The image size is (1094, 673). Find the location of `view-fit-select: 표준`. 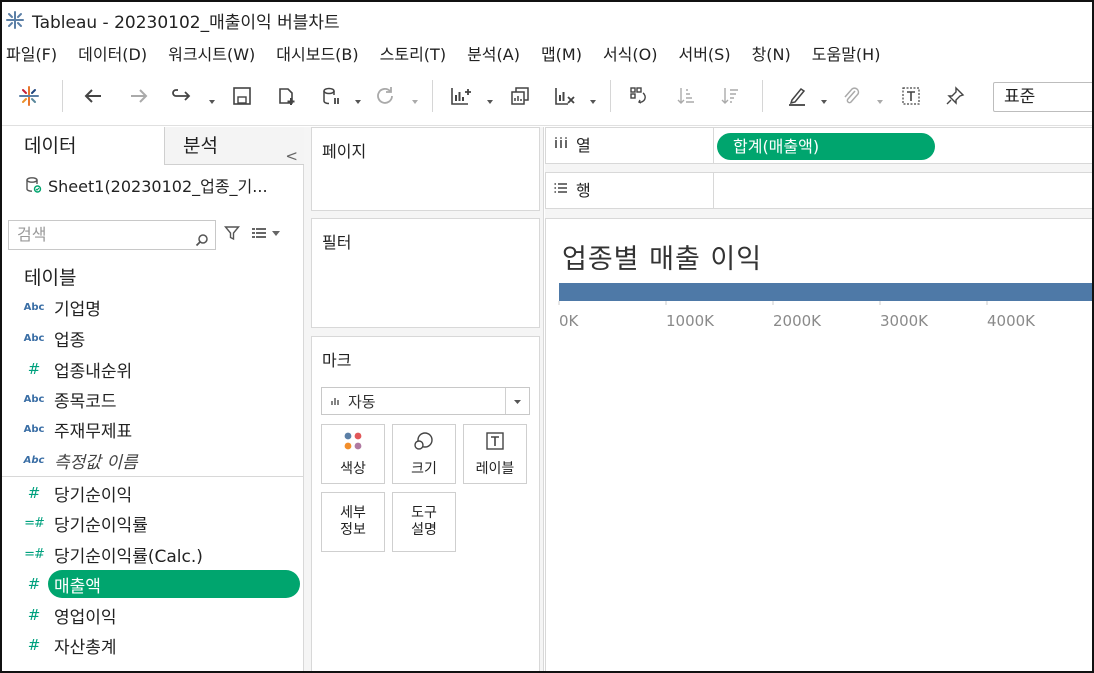

view-fit-select: 표준 is located at coordinates (1042, 97).